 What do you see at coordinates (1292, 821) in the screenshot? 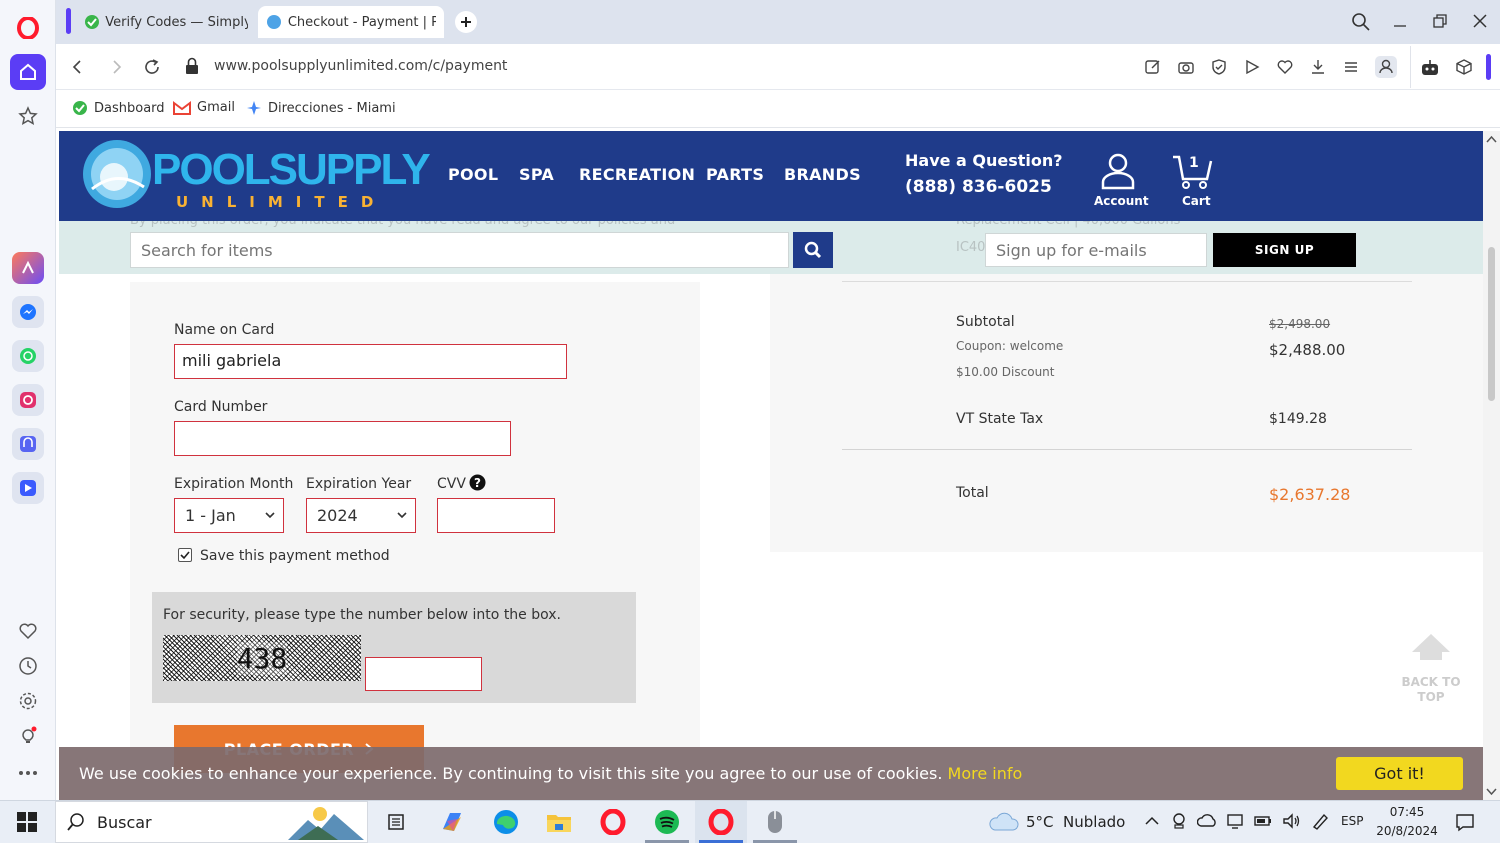
I see `volume-speaker-icon` at bounding box center [1292, 821].